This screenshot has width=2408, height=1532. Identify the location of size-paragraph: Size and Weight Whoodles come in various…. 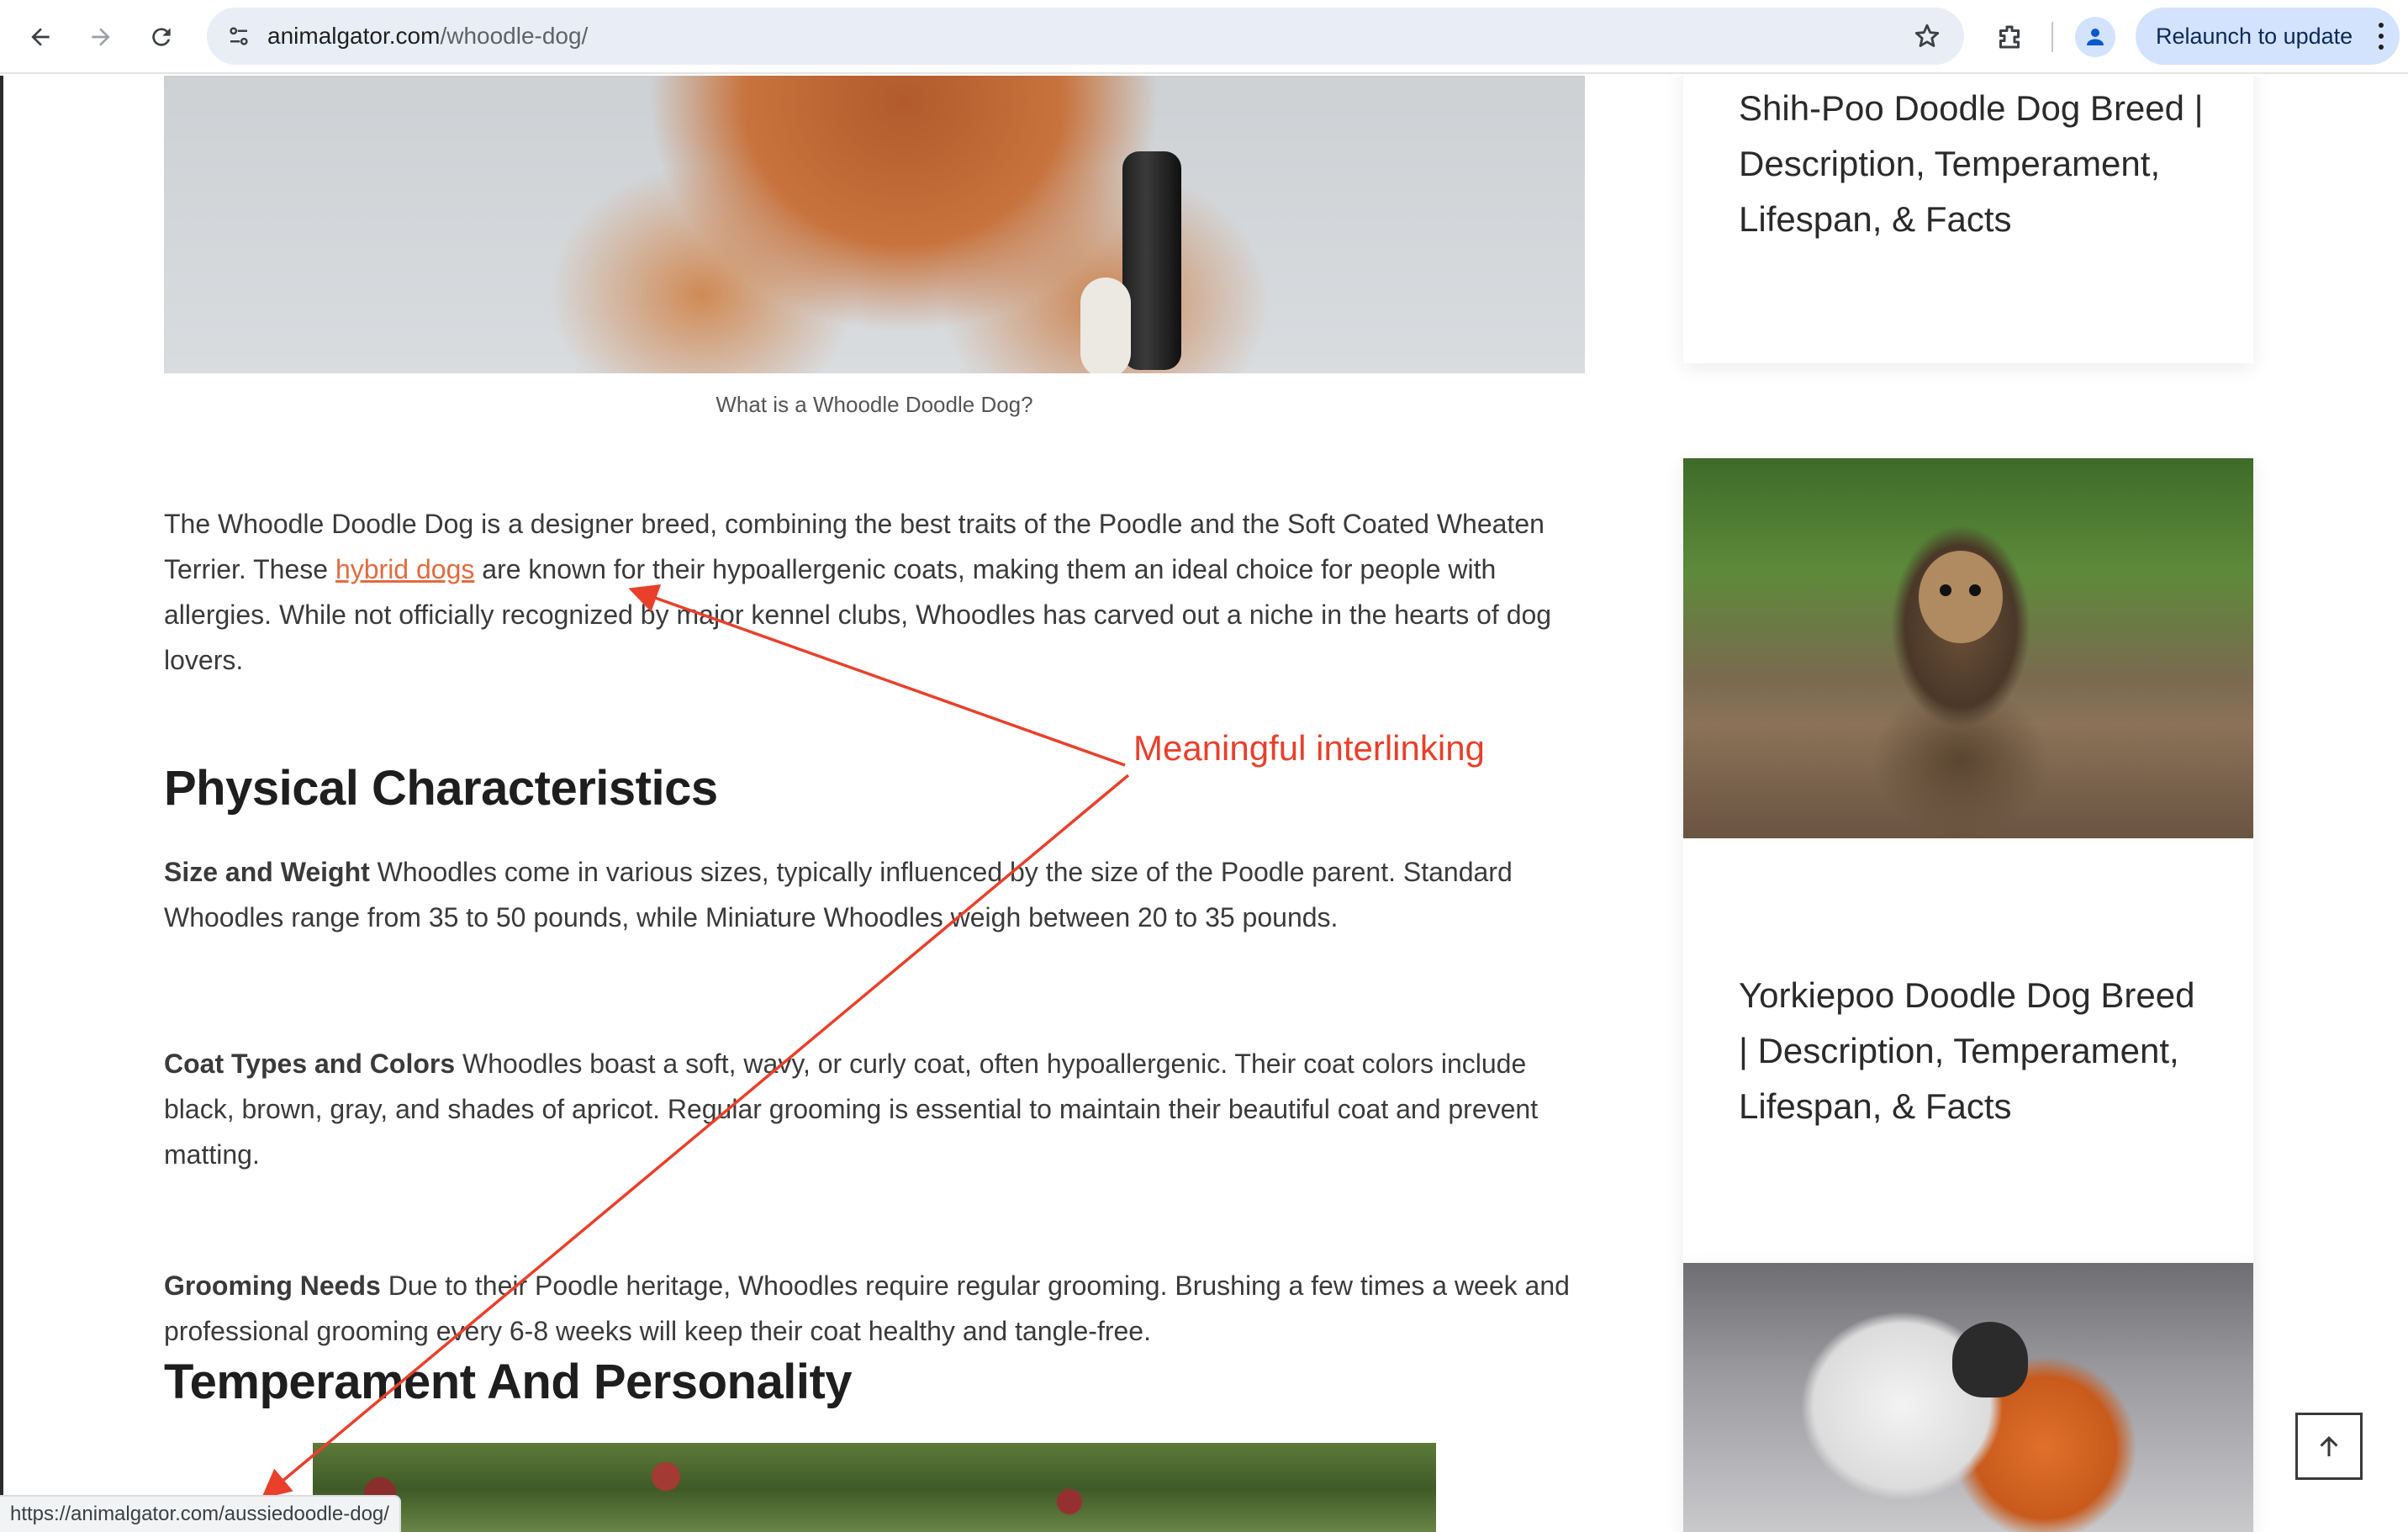
(879, 894).